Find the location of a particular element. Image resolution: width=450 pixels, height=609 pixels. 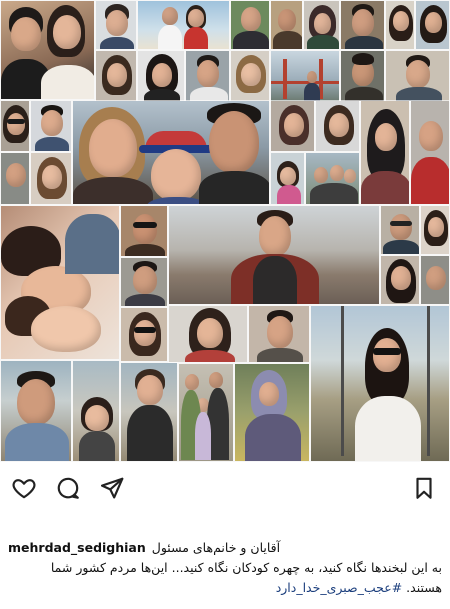

photo-girl-beach is located at coordinates (96, 411).